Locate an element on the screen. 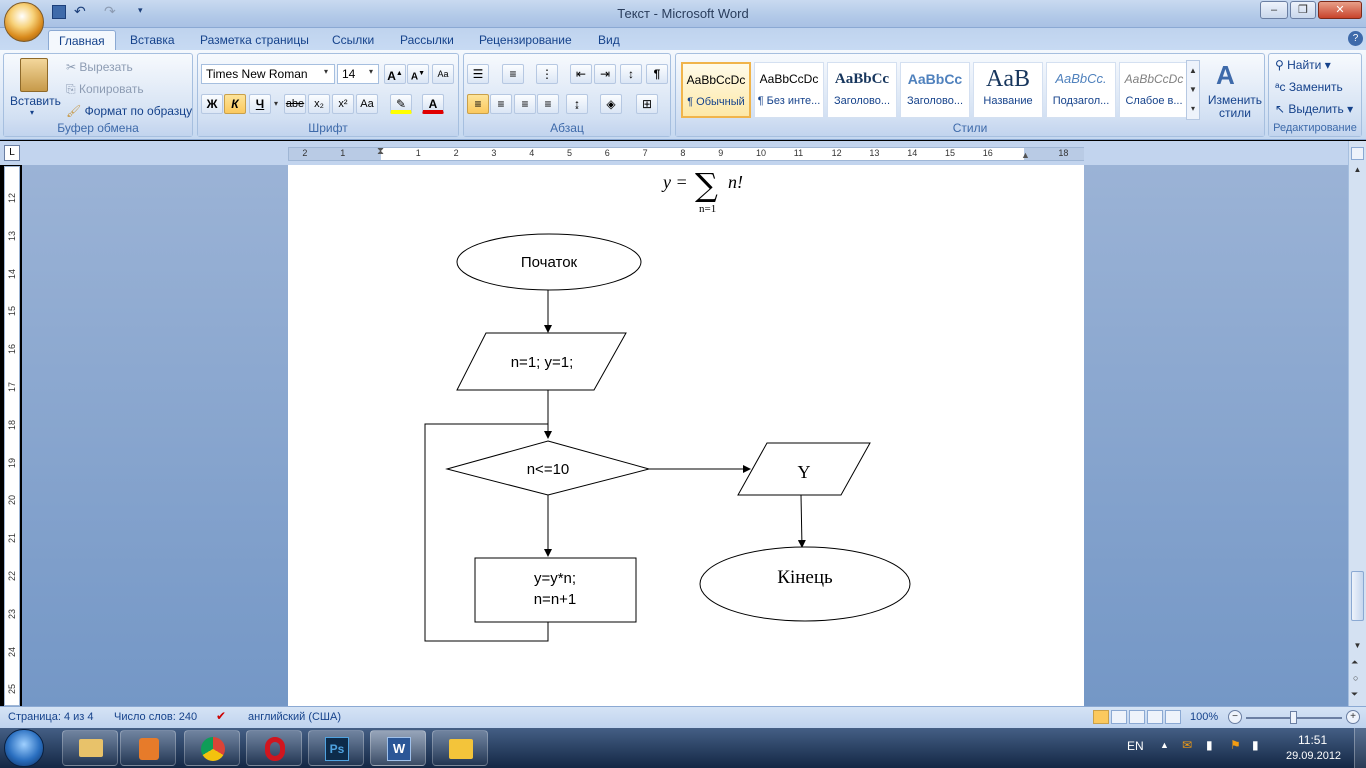 Image resolution: width=1366 pixels, height=768 pixels. tray-network-icon: ✉ is located at coordinates (1187, 745).